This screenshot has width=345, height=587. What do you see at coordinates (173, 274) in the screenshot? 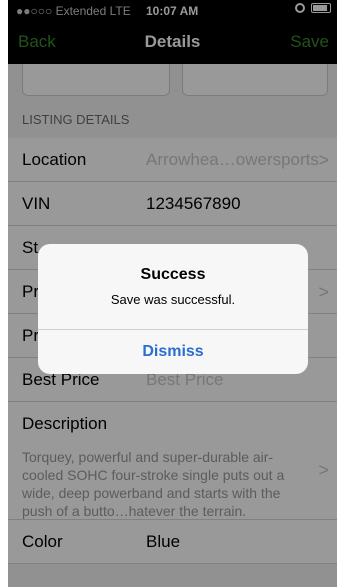
I see `alert-title: Success` at bounding box center [173, 274].